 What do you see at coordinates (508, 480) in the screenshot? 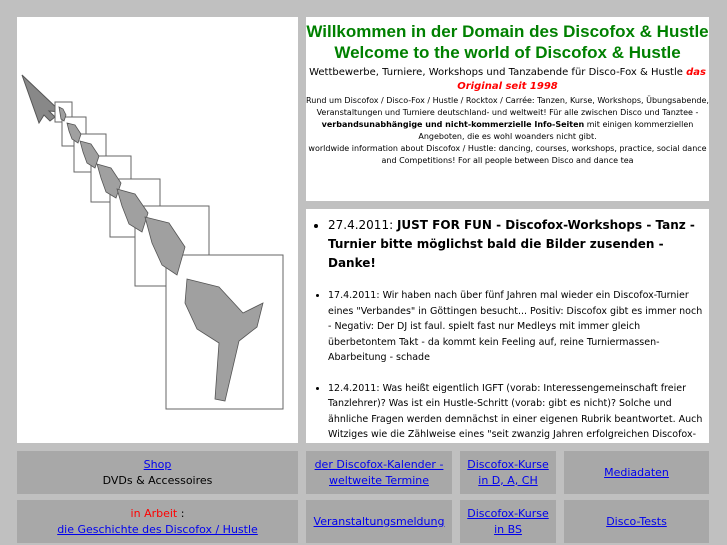
I see `kurse-dach-line-2: in D, A, CH` at bounding box center [508, 480].